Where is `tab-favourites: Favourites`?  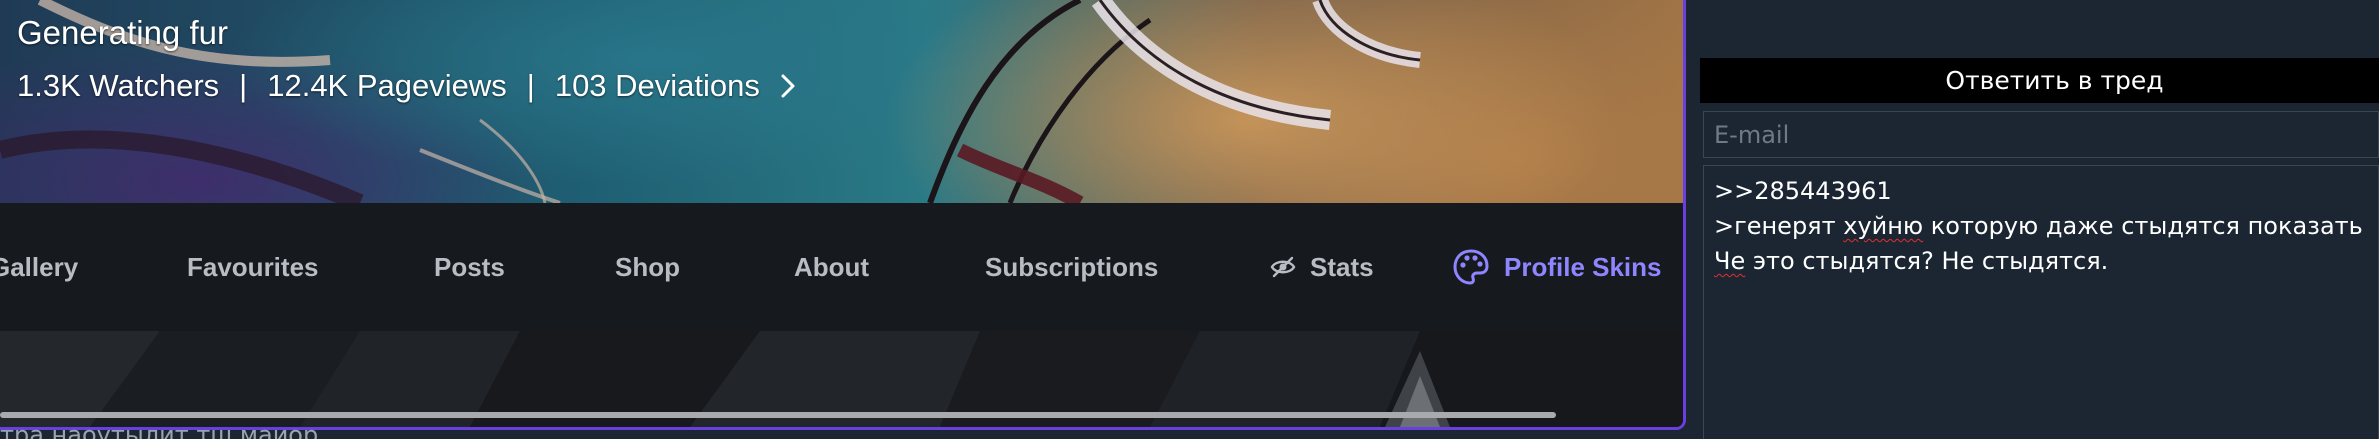
tab-favourites: Favourites is located at coordinates (253, 267).